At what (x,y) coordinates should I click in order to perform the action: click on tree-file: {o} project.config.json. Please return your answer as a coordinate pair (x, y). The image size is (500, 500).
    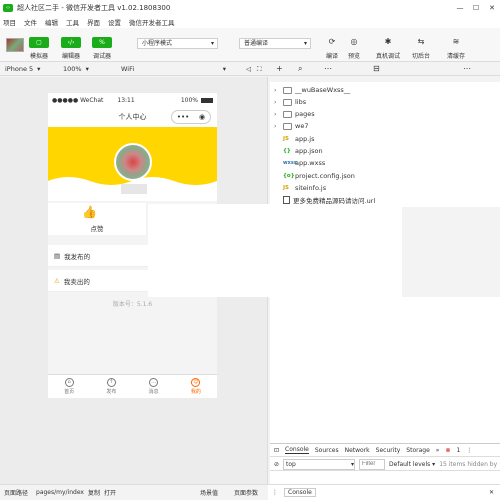
    Looking at the image, I should click on (319, 176).